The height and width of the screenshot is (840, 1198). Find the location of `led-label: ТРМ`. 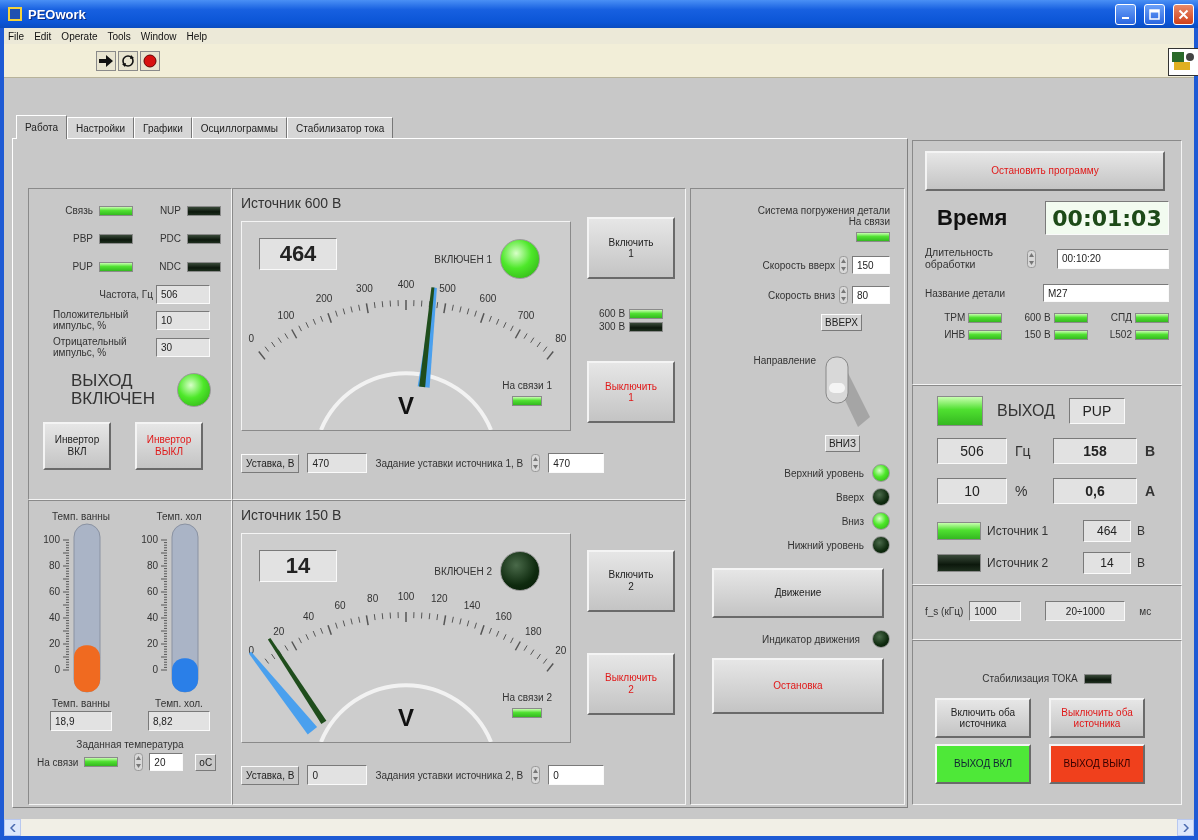

led-label: ТРМ is located at coordinates (955, 318).